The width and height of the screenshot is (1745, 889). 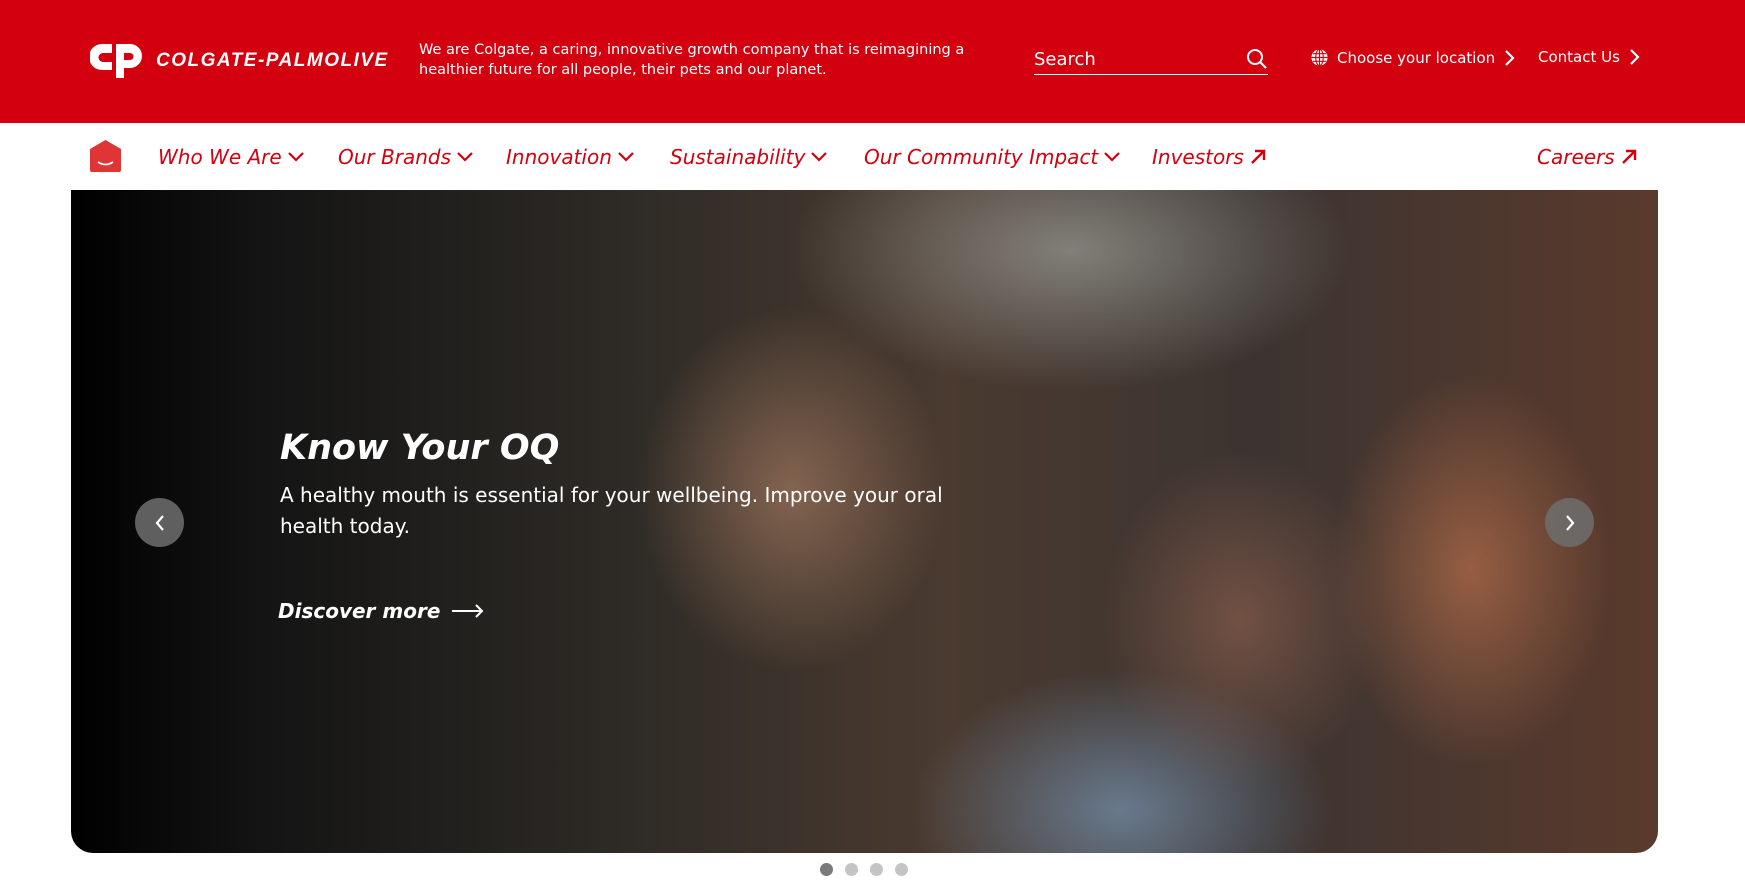 What do you see at coordinates (1576, 157) in the screenshot?
I see `nav-label: Careers` at bounding box center [1576, 157].